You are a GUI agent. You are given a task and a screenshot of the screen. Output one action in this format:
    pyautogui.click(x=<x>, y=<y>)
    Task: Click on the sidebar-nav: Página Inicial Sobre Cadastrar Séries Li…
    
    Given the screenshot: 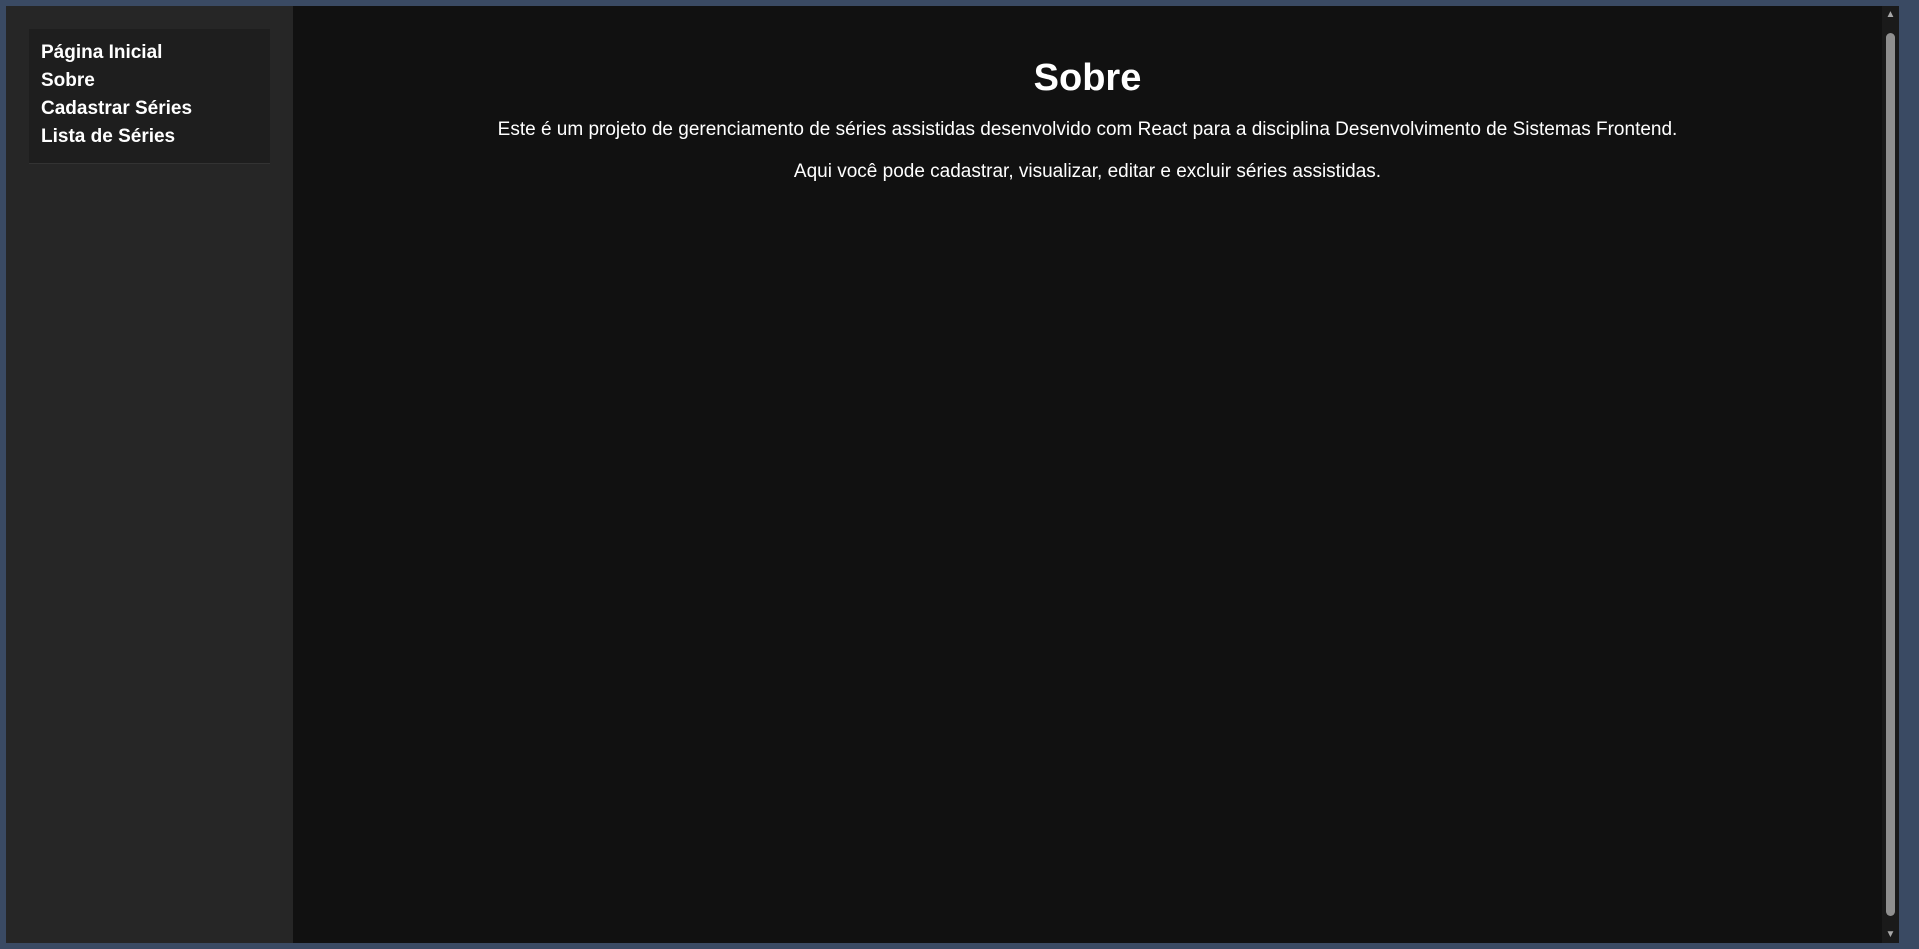 What is the action you would take?
    pyautogui.click(x=149, y=96)
    